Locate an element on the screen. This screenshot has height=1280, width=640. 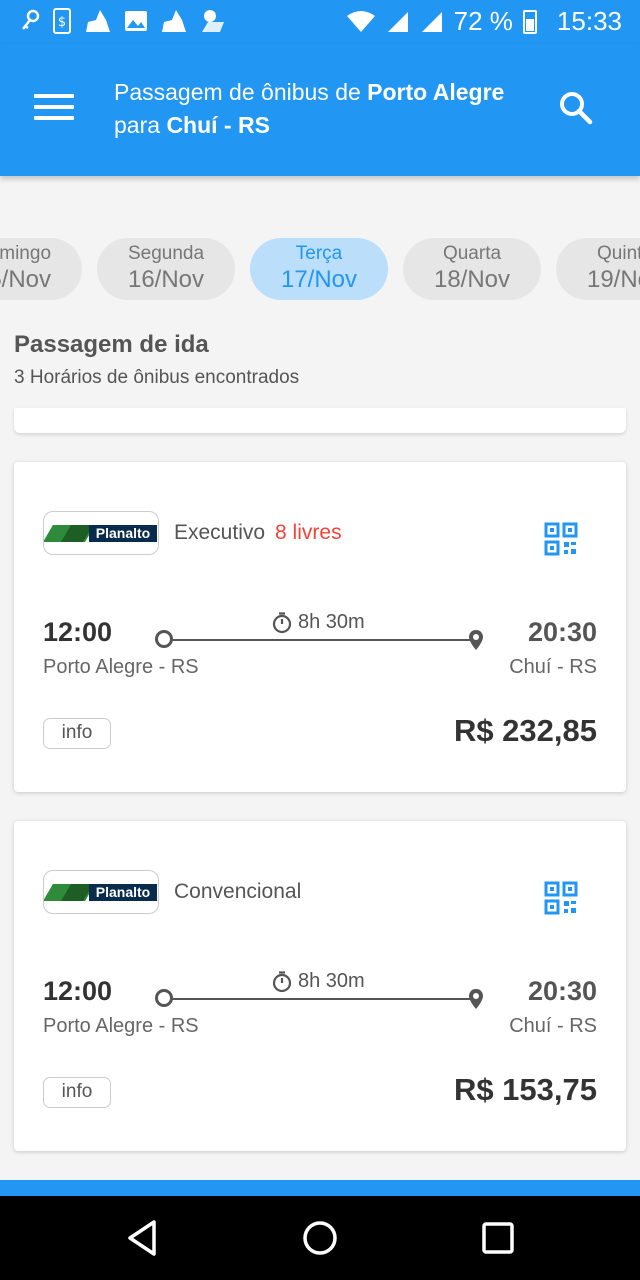
service-type: Executivo 8 livres is located at coordinates (258, 533).